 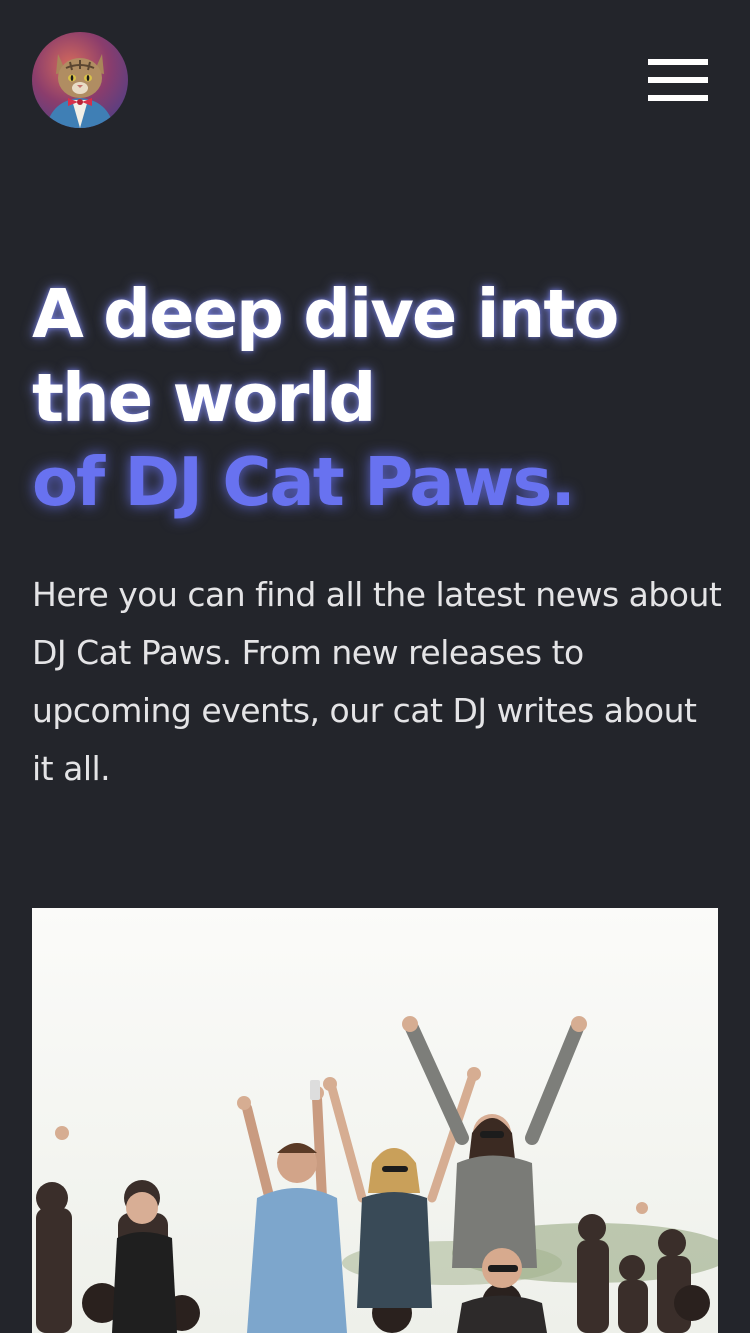 What do you see at coordinates (325, 314) in the screenshot?
I see `hero-title-line-1: A deep dive into` at bounding box center [325, 314].